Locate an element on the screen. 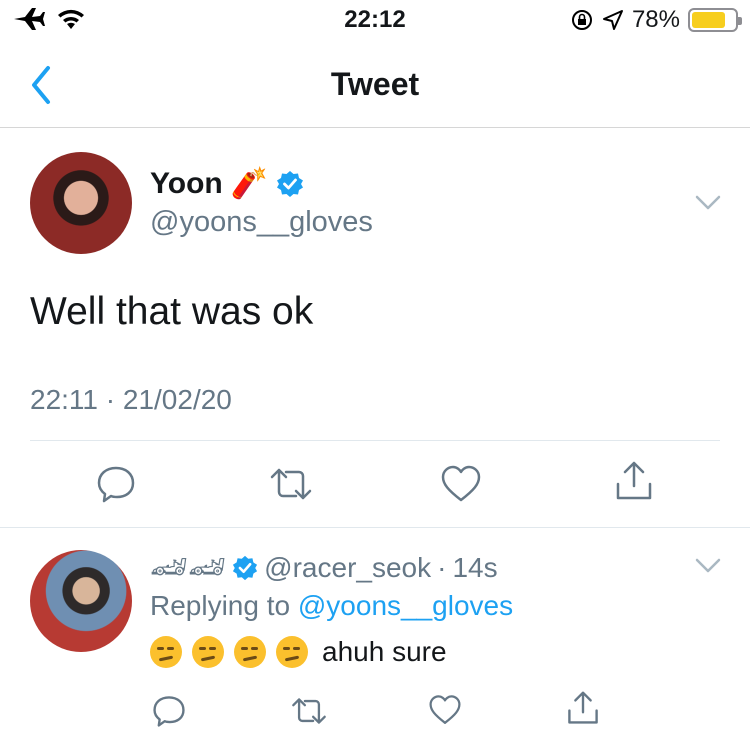 The width and height of the screenshot is (750, 736). replying-to: Replying to @yoons__gloves is located at coordinates (331, 606).